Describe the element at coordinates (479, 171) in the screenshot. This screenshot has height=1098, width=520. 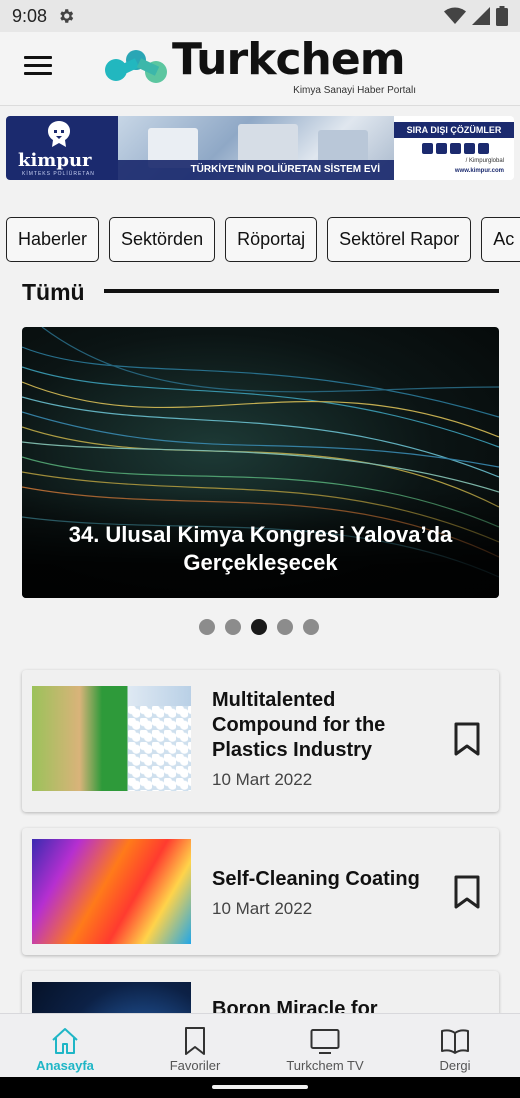
I see `banner-url: www.kimpur.com` at that location.